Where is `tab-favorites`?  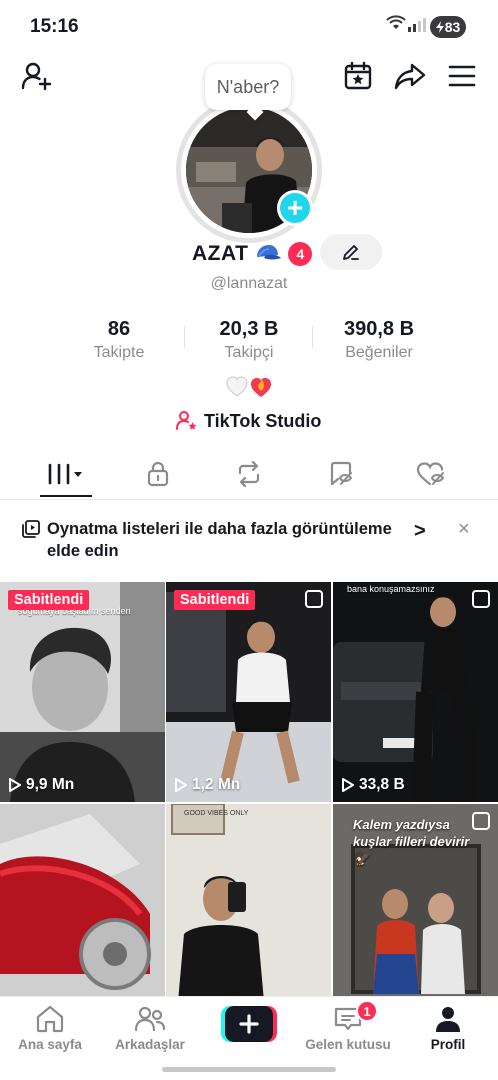
tab-favorites is located at coordinates (341, 474).